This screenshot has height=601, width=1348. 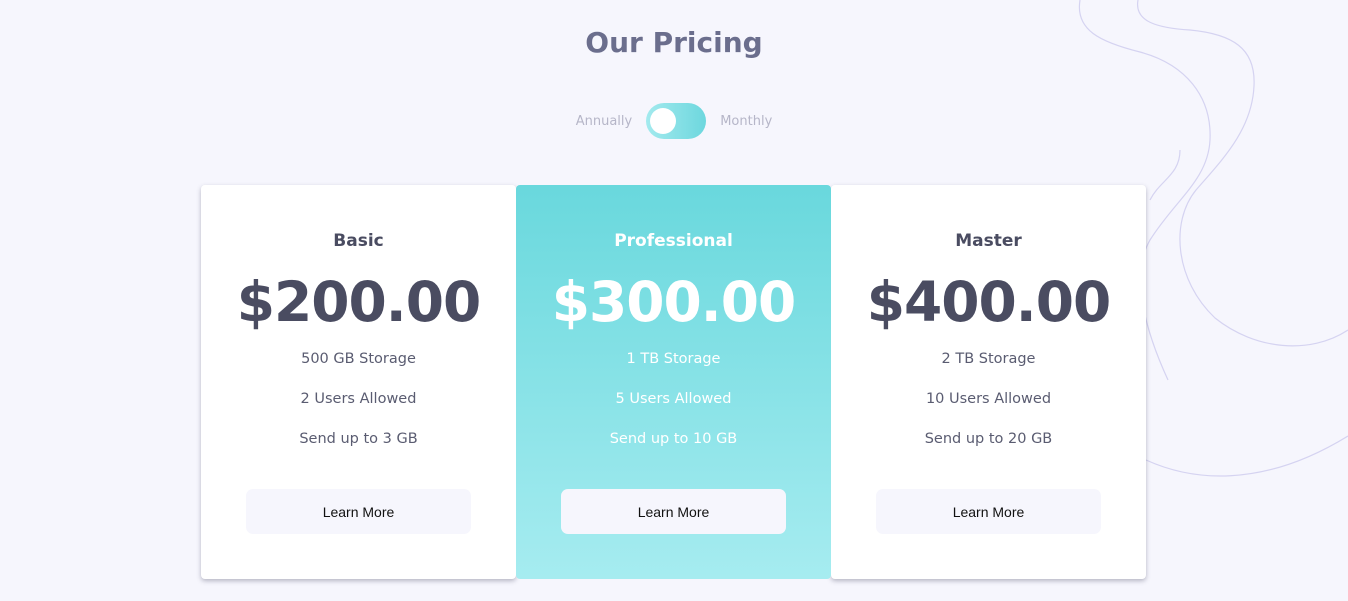 I want to click on plan-feature: Send up to 20 GB, so click(x=988, y=439).